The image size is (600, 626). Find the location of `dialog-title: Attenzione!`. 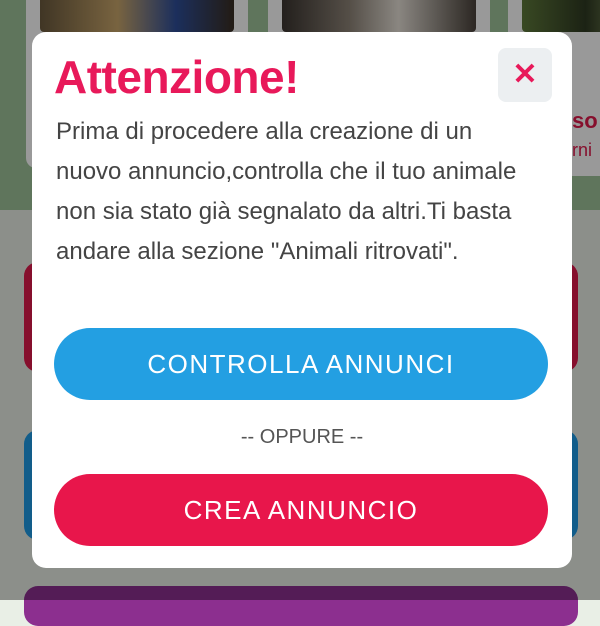

dialog-title: Attenzione! is located at coordinates (176, 77).